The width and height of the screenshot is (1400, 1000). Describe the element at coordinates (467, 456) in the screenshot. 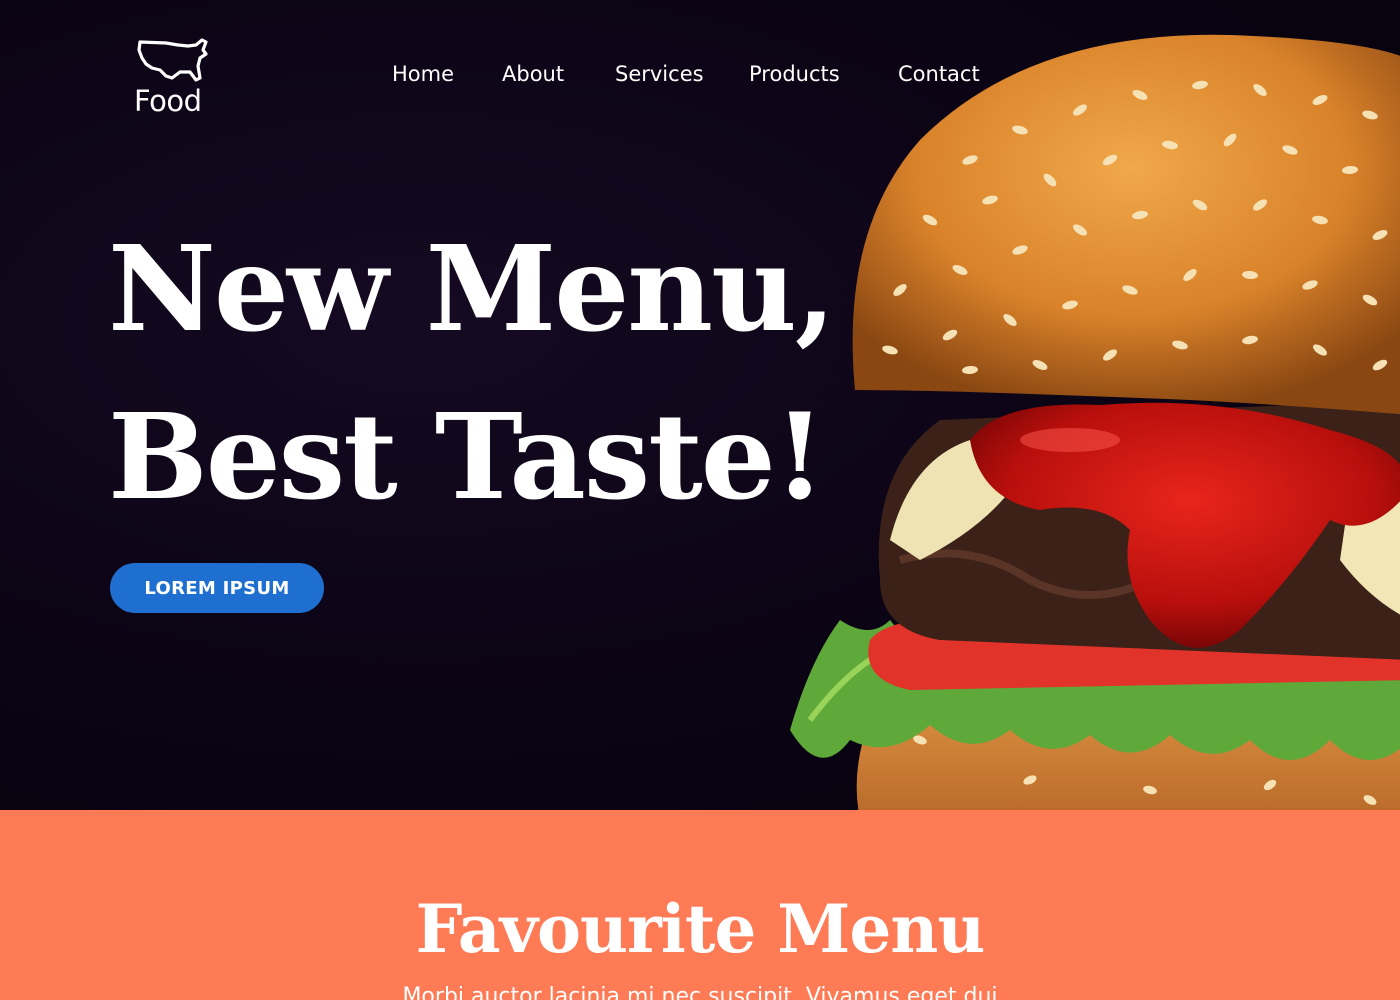

I see `headline-line-2: Best Taste!` at that location.